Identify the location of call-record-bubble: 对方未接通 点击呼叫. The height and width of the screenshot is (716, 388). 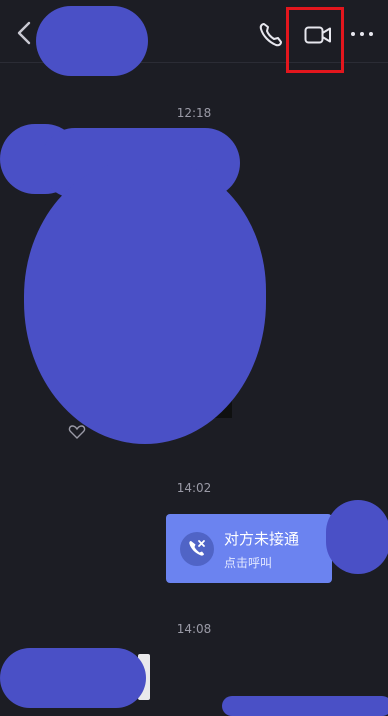
(249, 548).